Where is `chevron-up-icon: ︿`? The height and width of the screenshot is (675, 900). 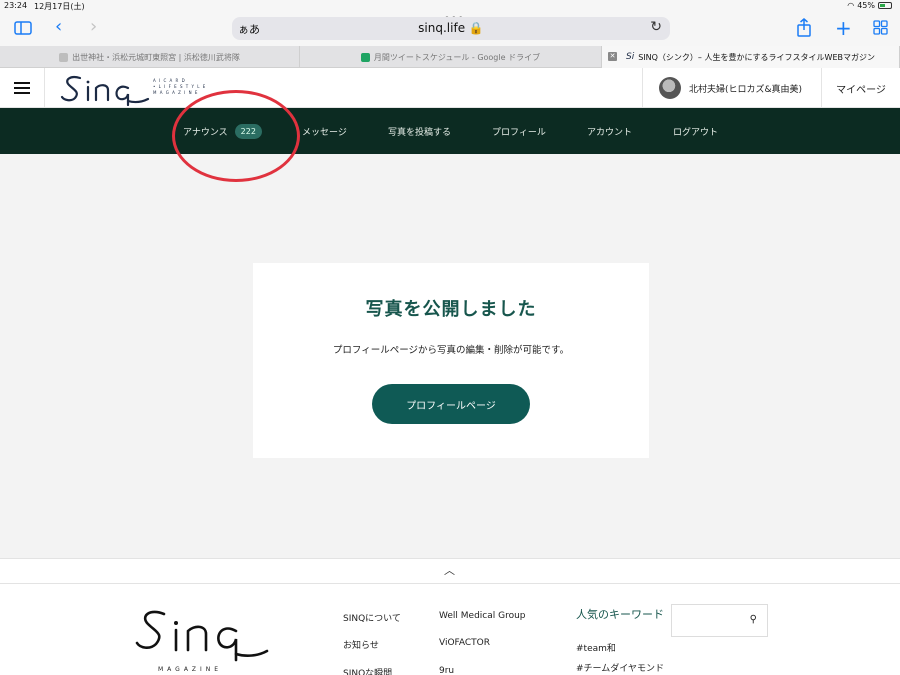 chevron-up-icon: ︿ is located at coordinates (449, 570).